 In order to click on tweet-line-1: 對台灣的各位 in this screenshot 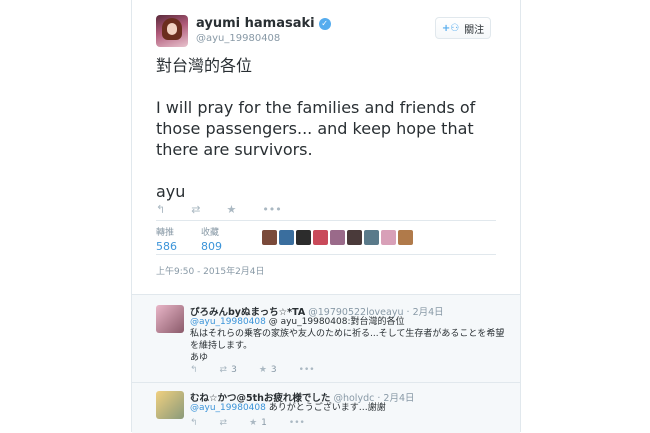, I will do `click(204, 65)`.